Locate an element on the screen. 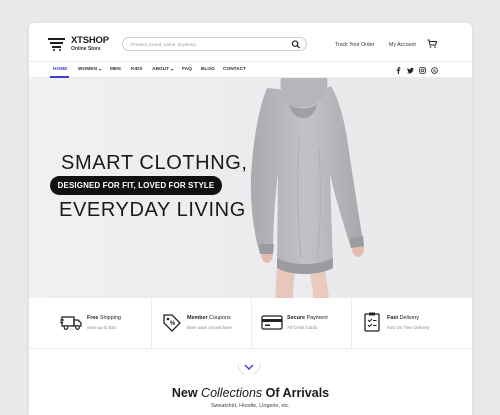 The image size is (500, 415). hero-headline-bottom: EVERYDAY LIVING is located at coordinates (152, 210).